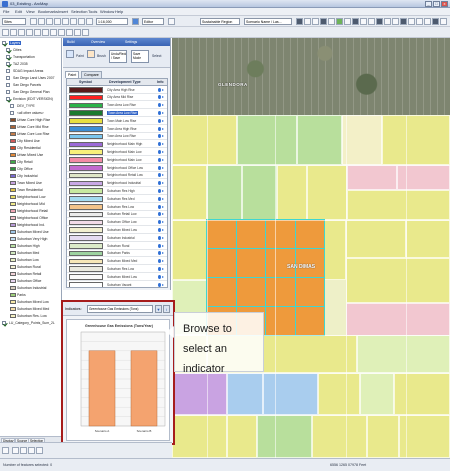 The image size is (450, 471). What do you see at coordinates (30, 190) in the screenshot?
I see `legend-item: Town Residential` at bounding box center [30, 190].